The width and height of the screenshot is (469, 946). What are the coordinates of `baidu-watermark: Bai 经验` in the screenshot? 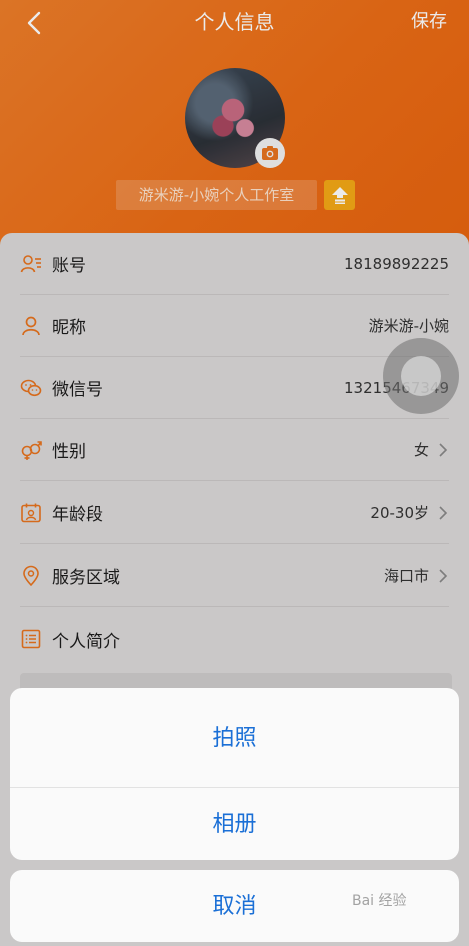 It's located at (379, 901).